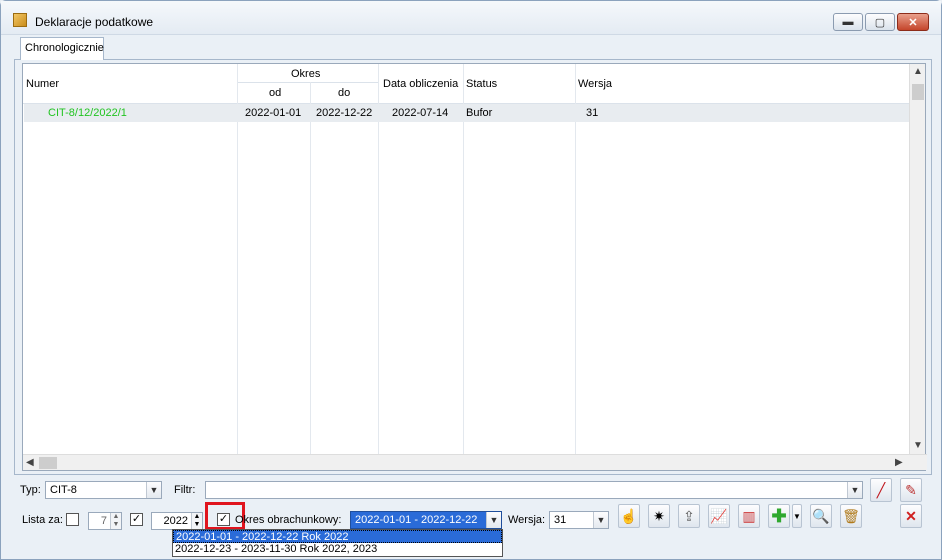 The width and height of the screenshot is (942, 560). What do you see at coordinates (308, 82) in the screenshot?
I see `header-divider` at bounding box center [308, 82].